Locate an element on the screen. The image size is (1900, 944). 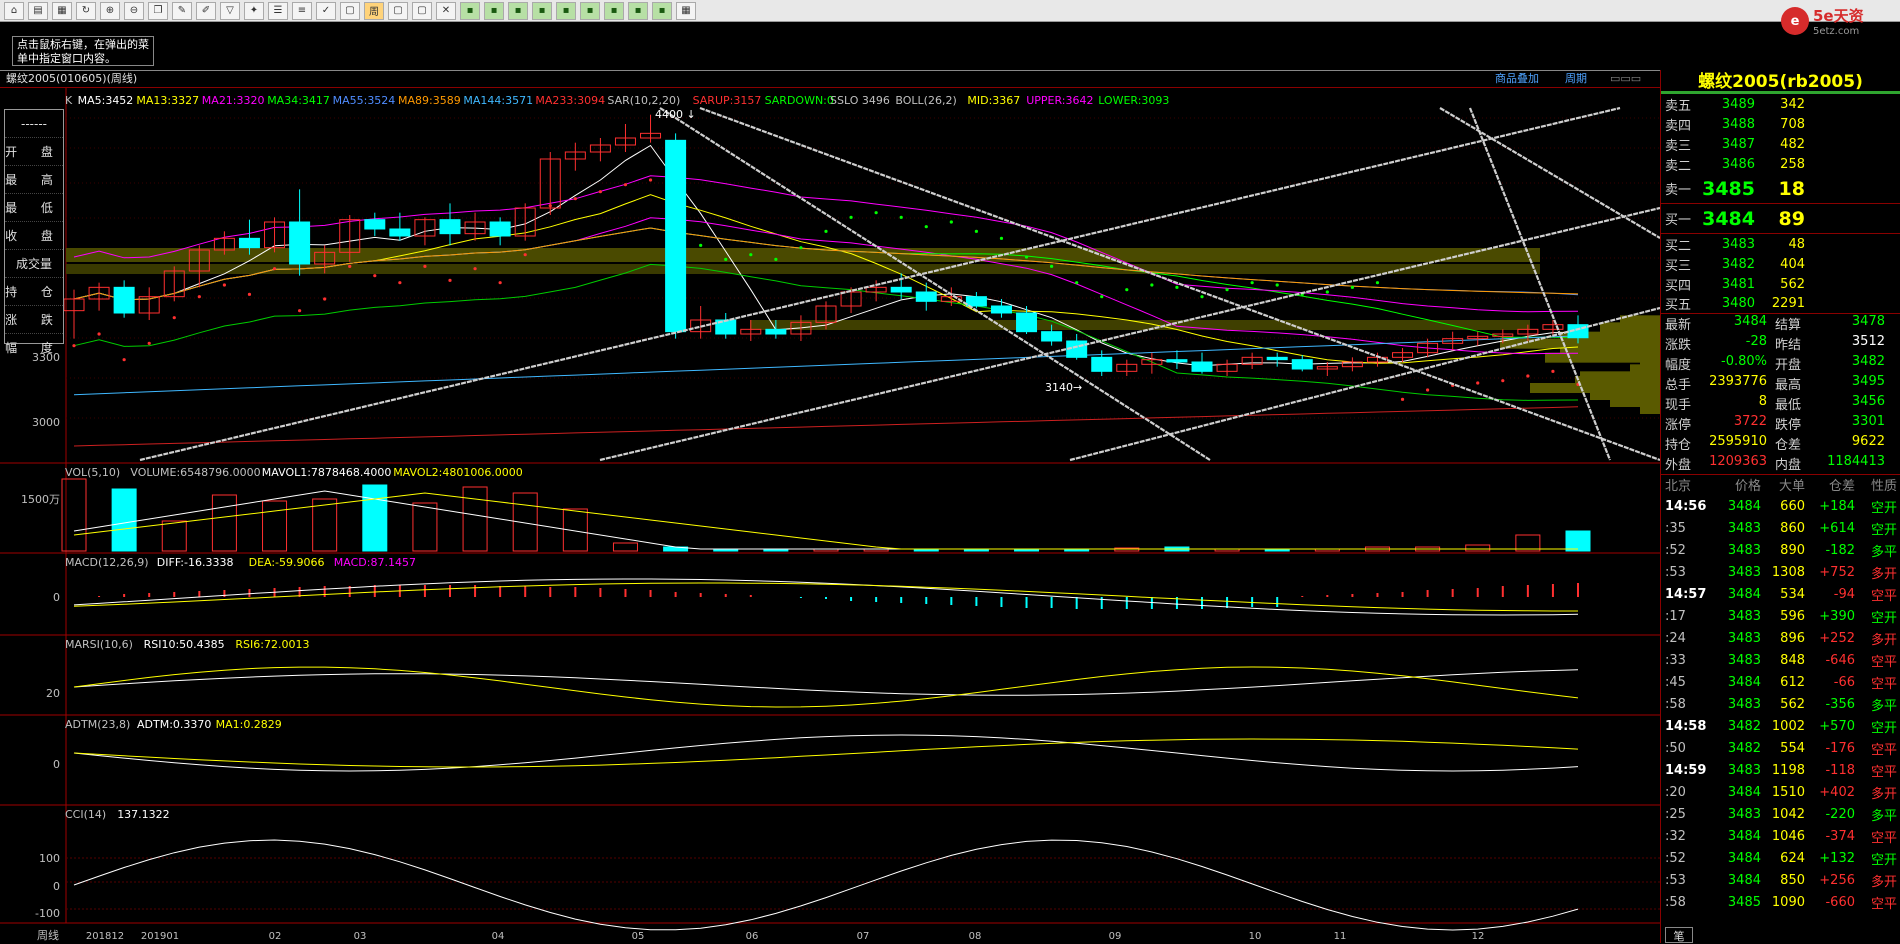
ask1-row: 卖一 3485 18 is located at coordinates (1780, 189).